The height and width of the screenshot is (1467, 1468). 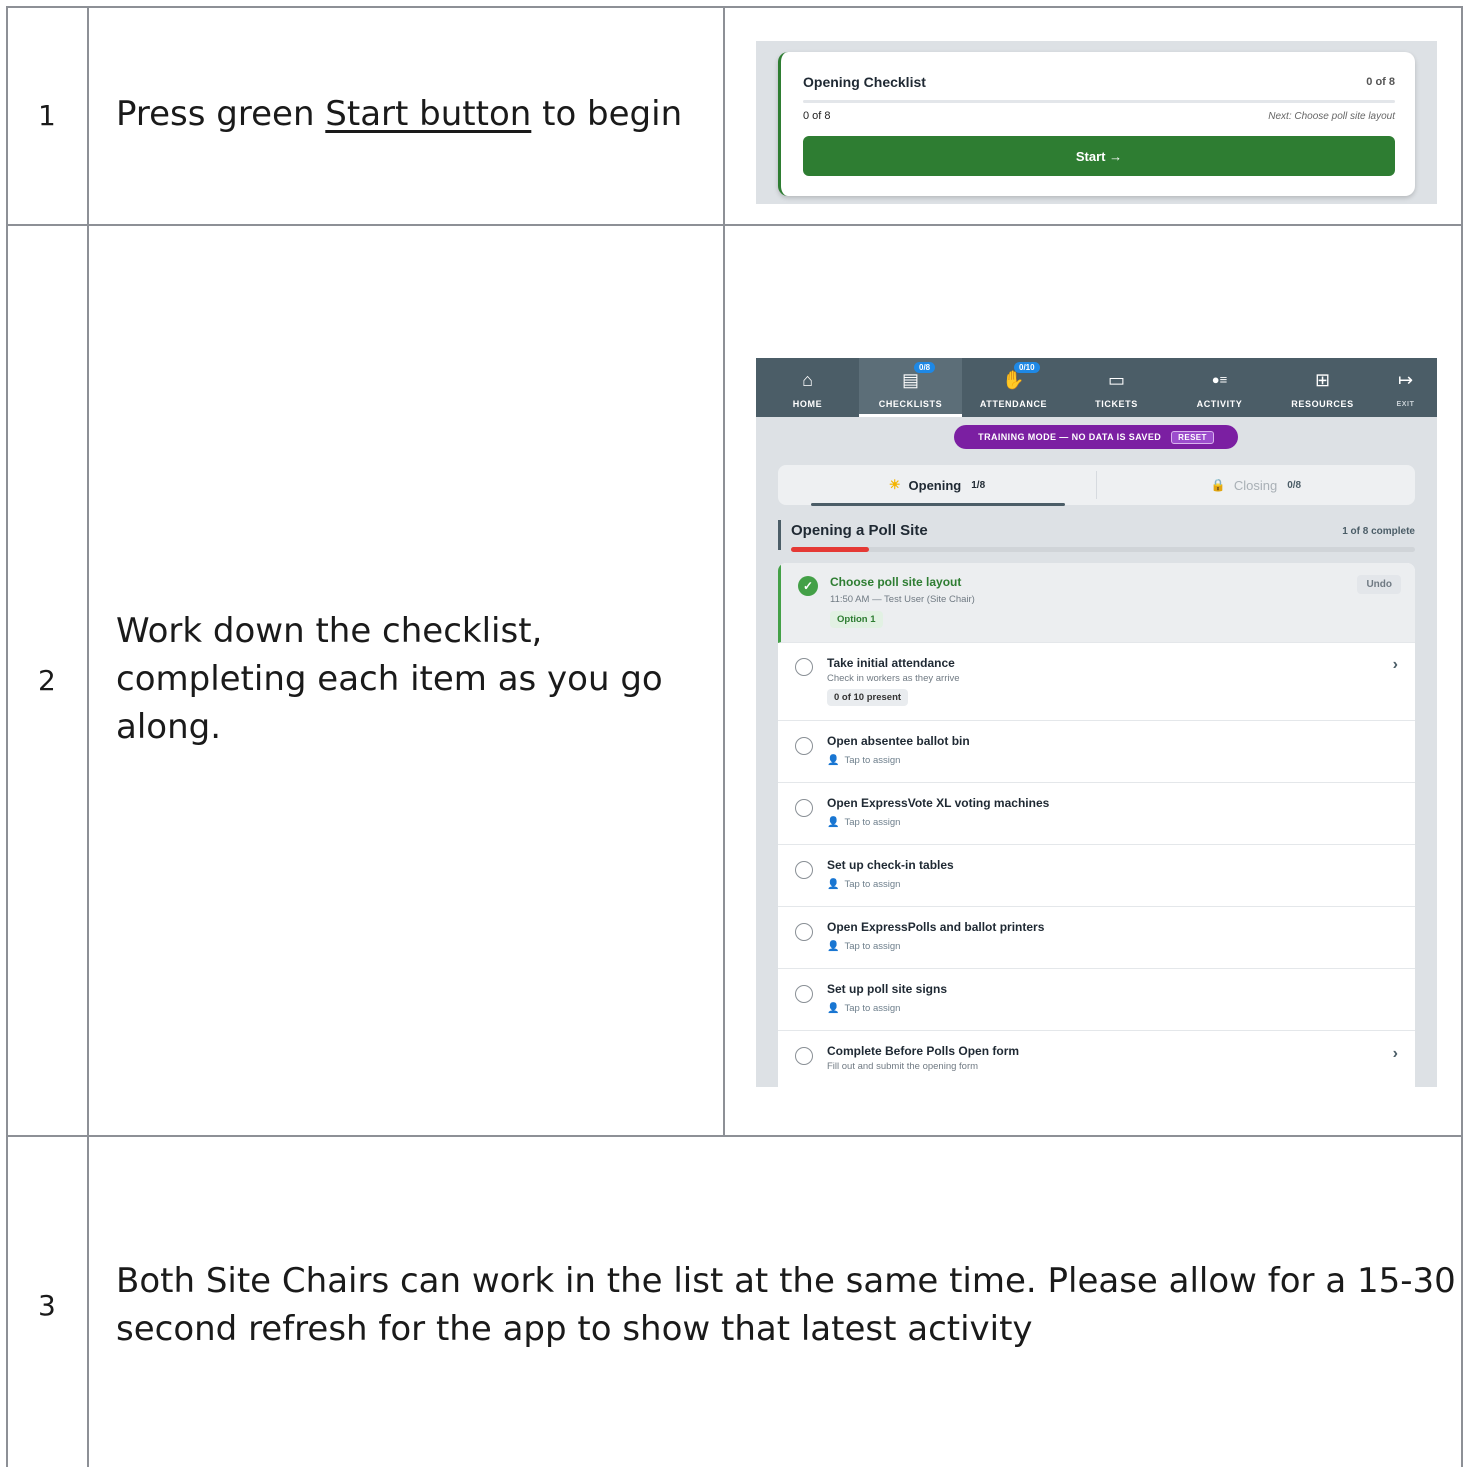 I want to click on section-progress-bar, so click(x=1103, y=549).